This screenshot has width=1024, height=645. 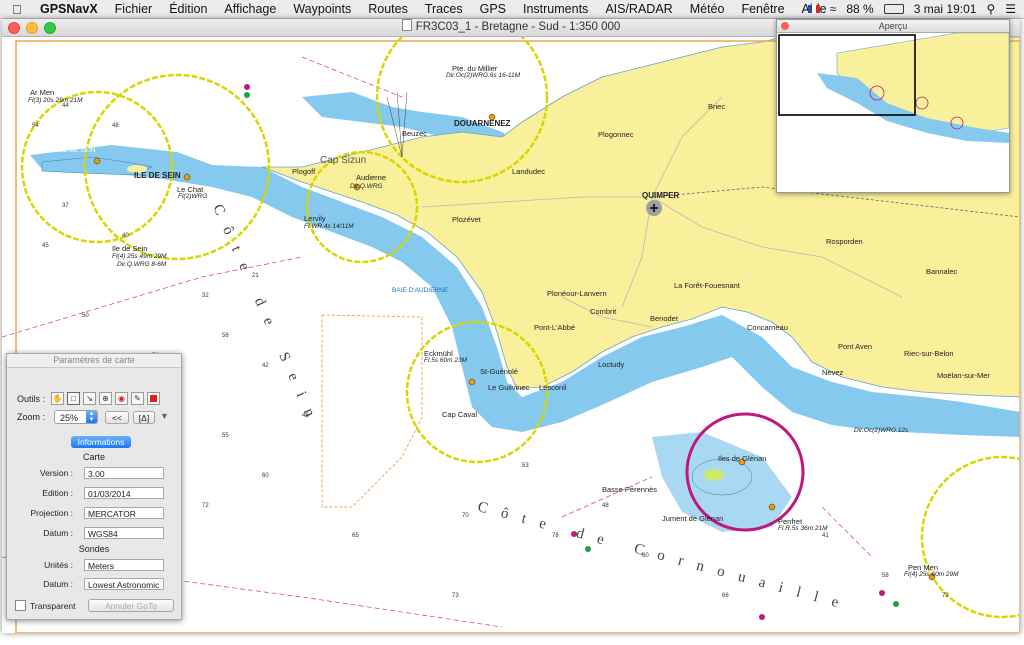 I want to click on section-carte: Carte, so click(x=93, y=457).